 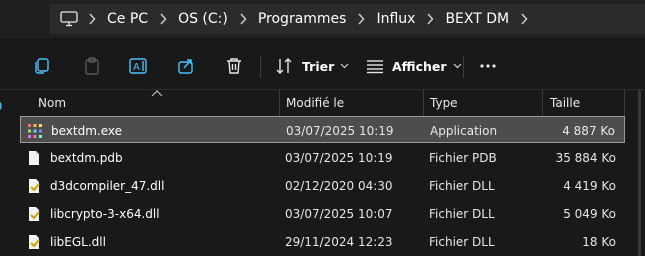 I want to click on trash-icon, so click(x=234, y=66).